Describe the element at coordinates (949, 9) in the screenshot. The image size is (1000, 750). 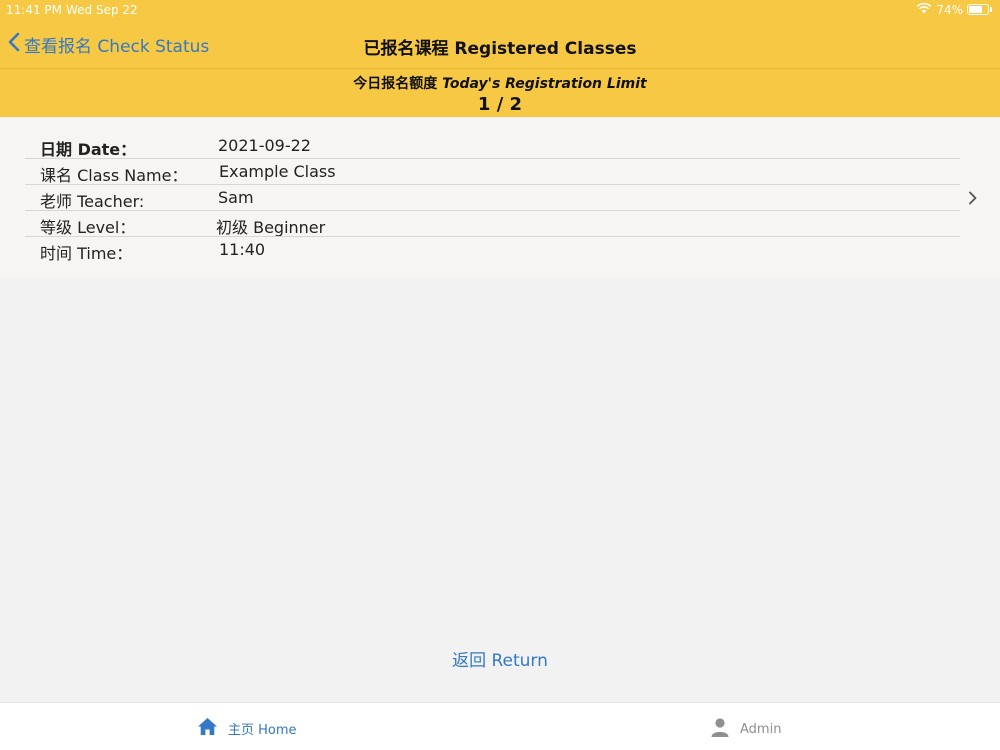
I see `battery-percent: 74%` at that location.